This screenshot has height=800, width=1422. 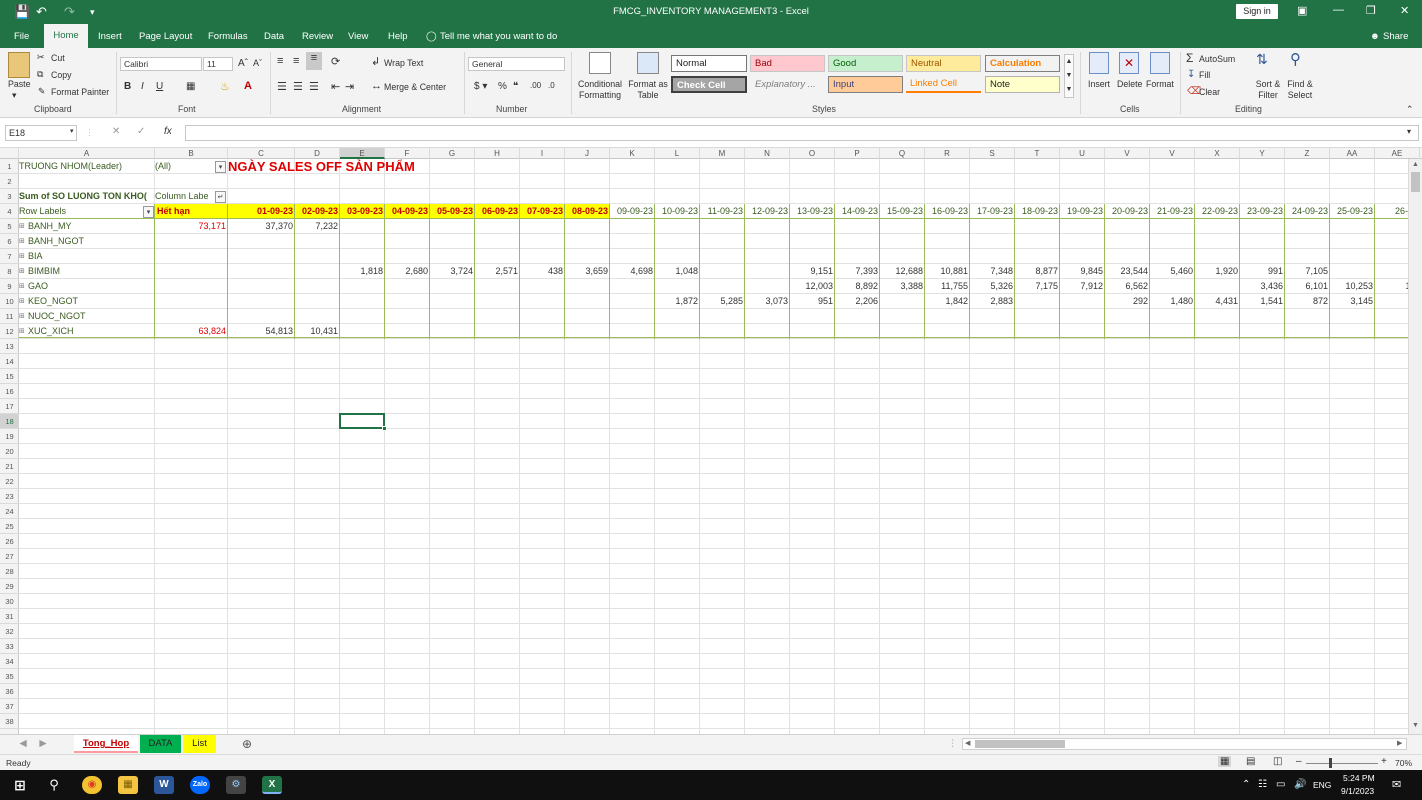 What do you see at coordinates (1022, 63) in the screenshot?
I see `style-calculation: Calculation` at bounding box center [1022, 63].